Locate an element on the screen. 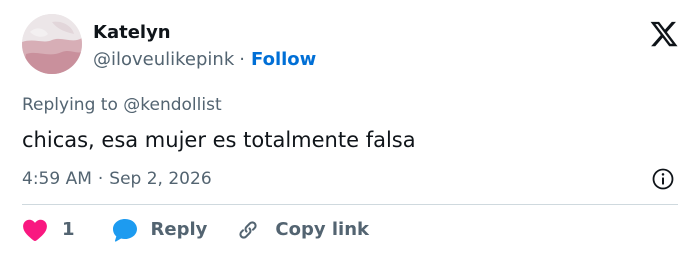 The width and height of the screenshot is (700, 256). reply-button: Reply is located at coordinates (159, 230).